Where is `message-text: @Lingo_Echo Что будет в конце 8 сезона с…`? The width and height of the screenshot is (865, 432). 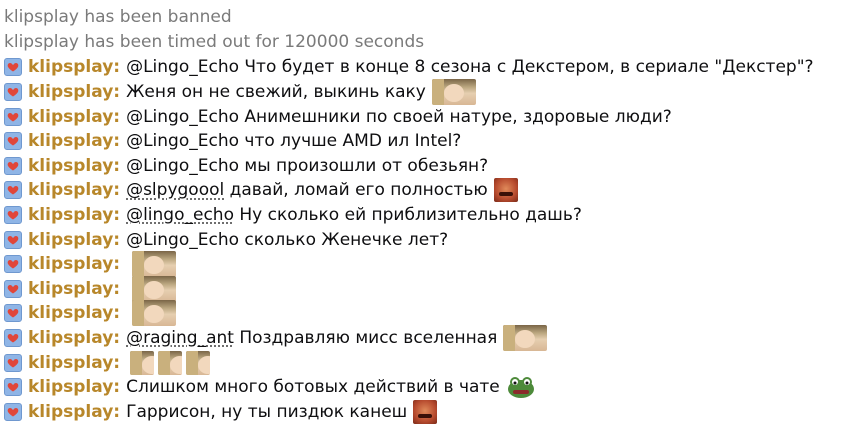 message-text: @Lingo_Echo Что будет в конце 8 сезона с… is located at coordinates (470, 67).